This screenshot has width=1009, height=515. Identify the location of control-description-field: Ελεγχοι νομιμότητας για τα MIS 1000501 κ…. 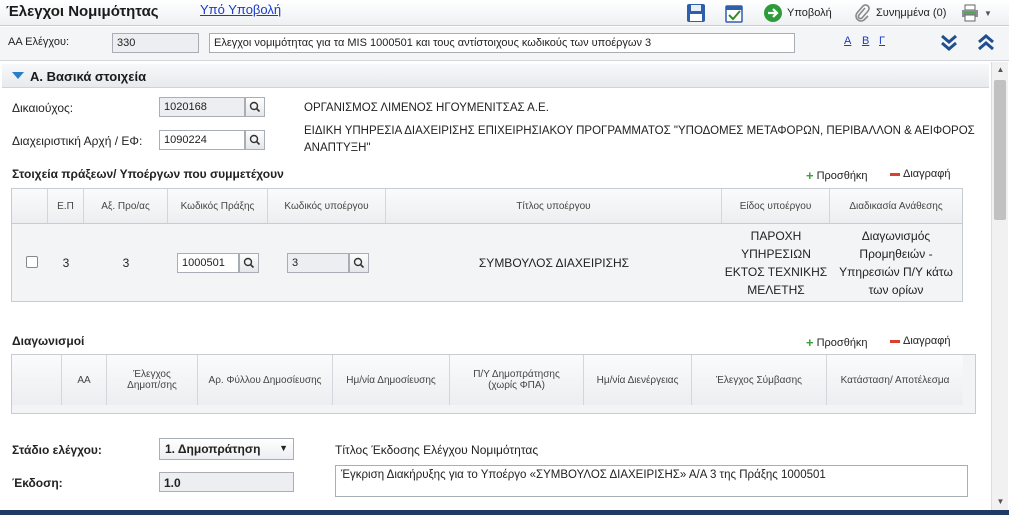
(502, 43).